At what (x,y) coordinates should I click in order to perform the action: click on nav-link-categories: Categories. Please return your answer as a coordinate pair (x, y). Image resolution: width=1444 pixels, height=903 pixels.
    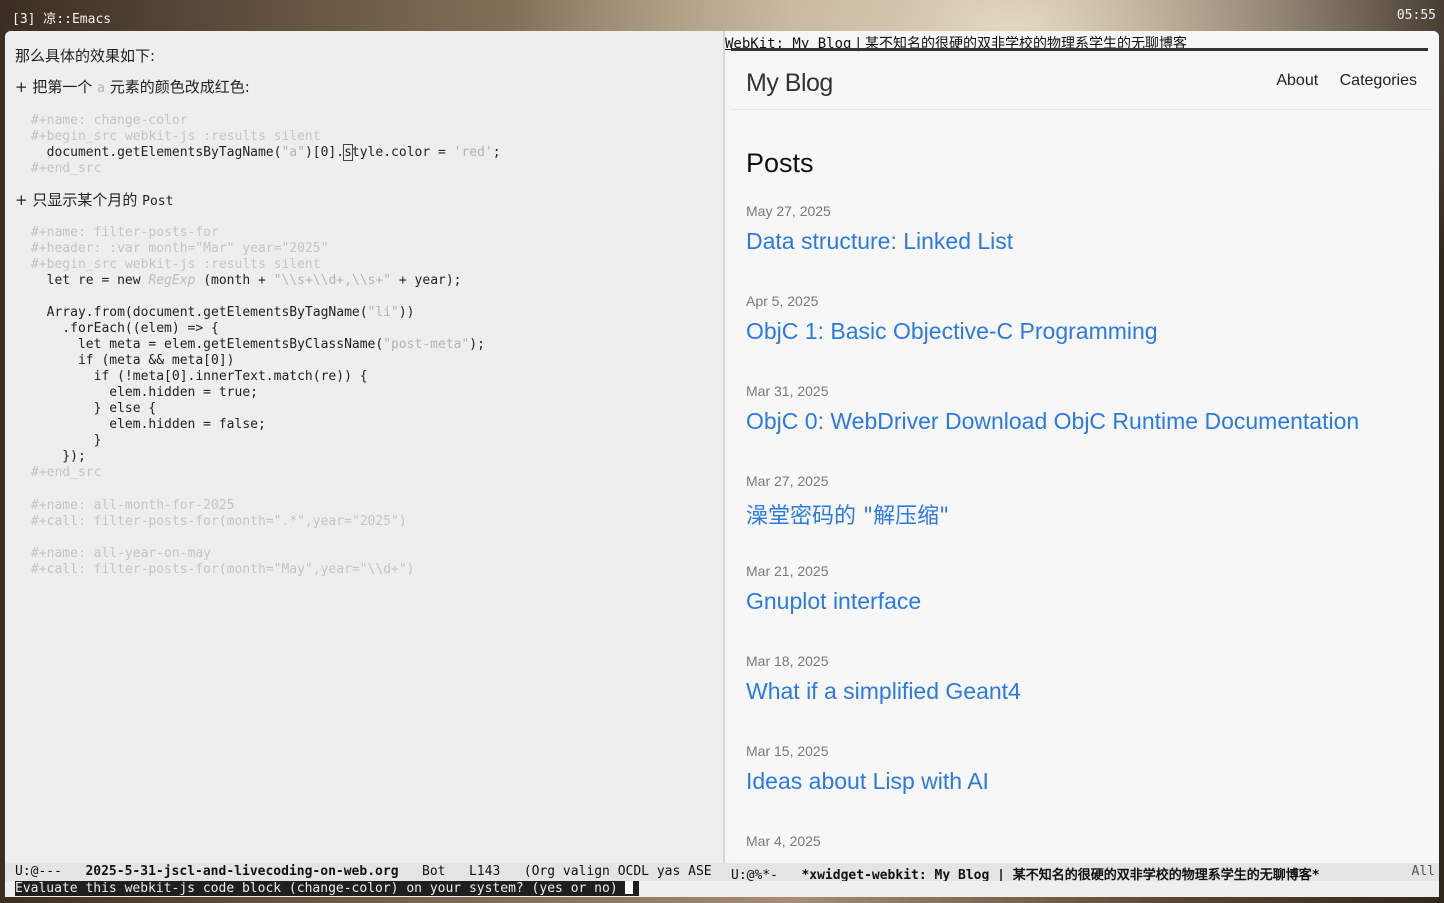
    Looking at the image, I should click on (1378, 80).